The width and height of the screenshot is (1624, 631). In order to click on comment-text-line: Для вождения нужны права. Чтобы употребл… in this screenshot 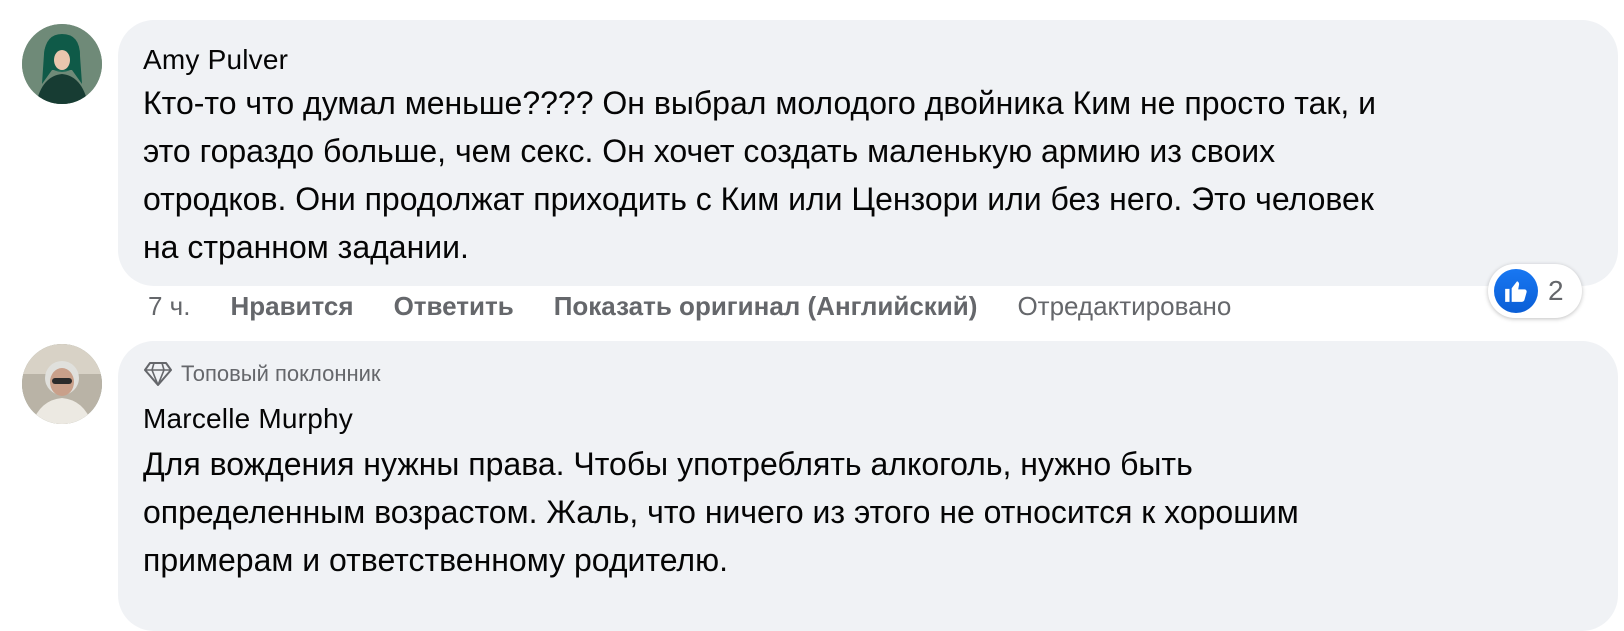, I will do `click(668, 464)`.